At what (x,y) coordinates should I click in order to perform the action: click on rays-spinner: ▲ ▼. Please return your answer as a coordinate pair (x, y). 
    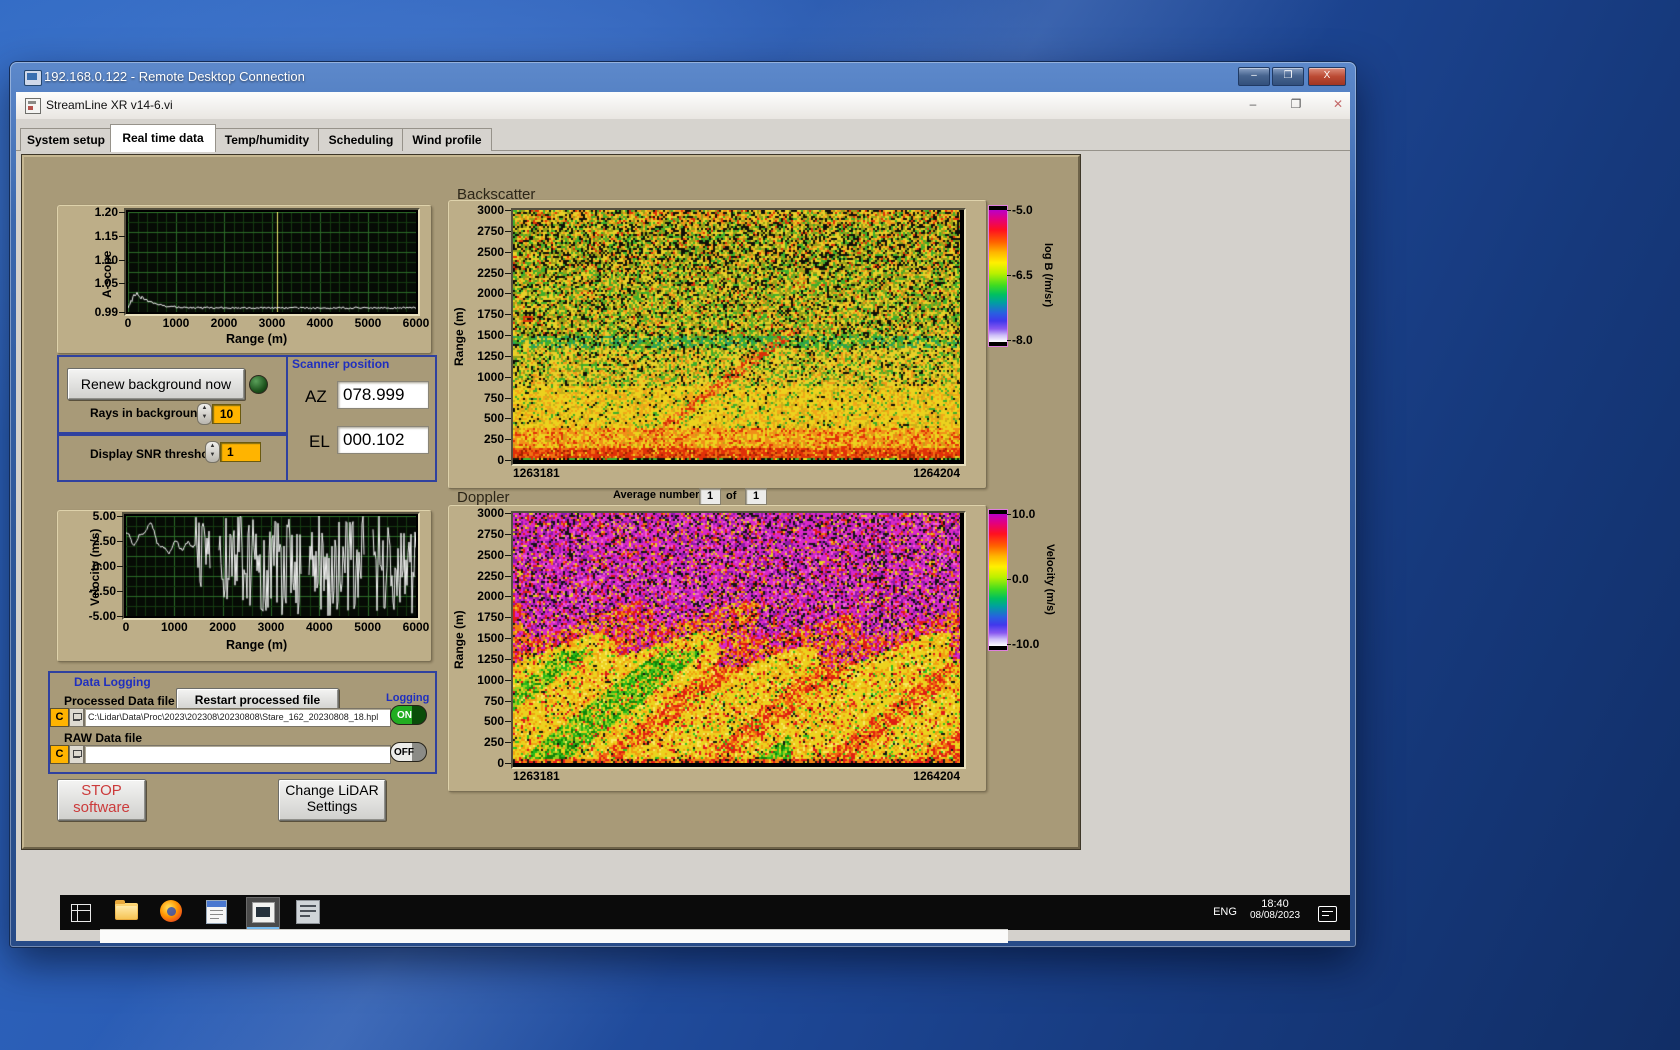
    Looking at the image, I should click on (204, 414).